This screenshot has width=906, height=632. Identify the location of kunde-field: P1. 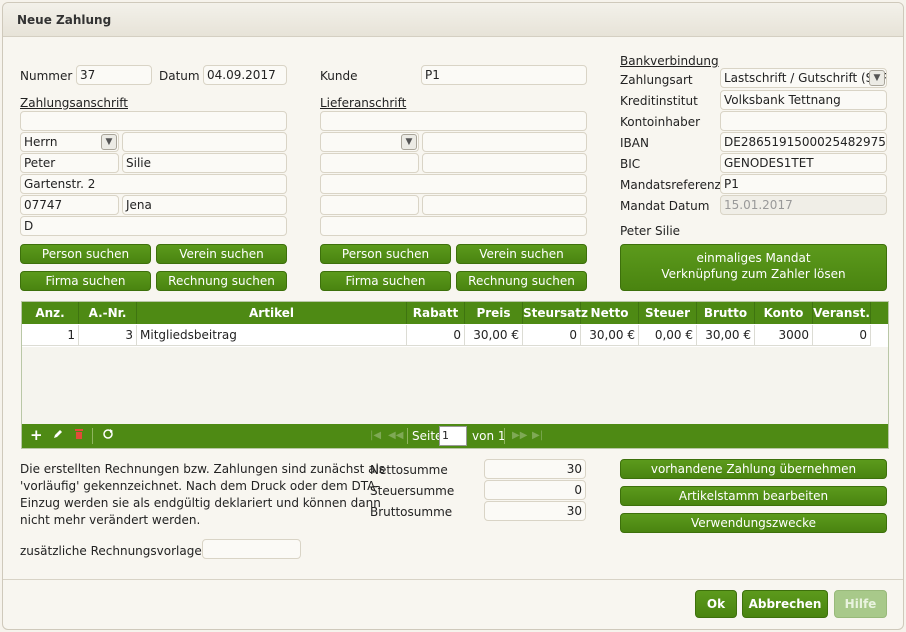
(504, 75).